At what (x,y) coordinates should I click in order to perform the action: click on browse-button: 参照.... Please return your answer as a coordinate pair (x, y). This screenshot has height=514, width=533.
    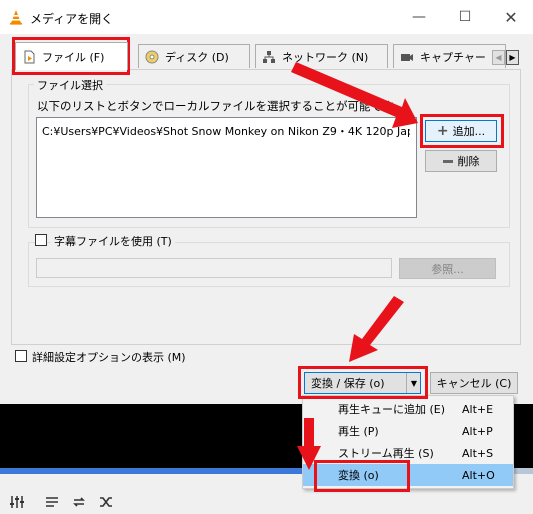
    Looking at the image, I should click on (447, 268).